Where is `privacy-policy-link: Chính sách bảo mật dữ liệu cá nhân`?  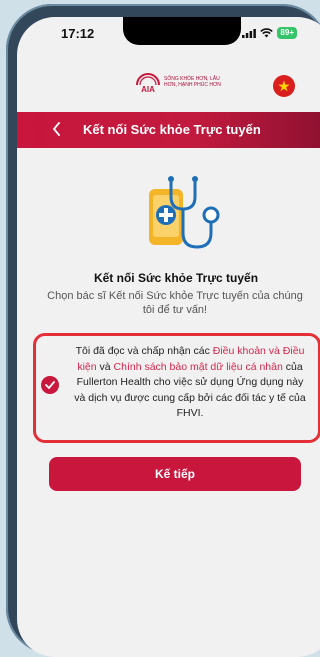
privacy-policy-link: Chính sách bảo mật dữ liệu cá nhân is located at coordinates (198, 367).